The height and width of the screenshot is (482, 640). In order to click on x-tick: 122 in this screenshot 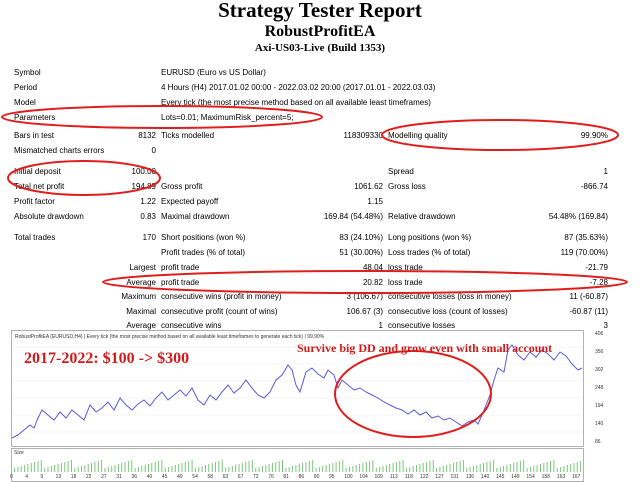, I will do `click(424, 477)`.